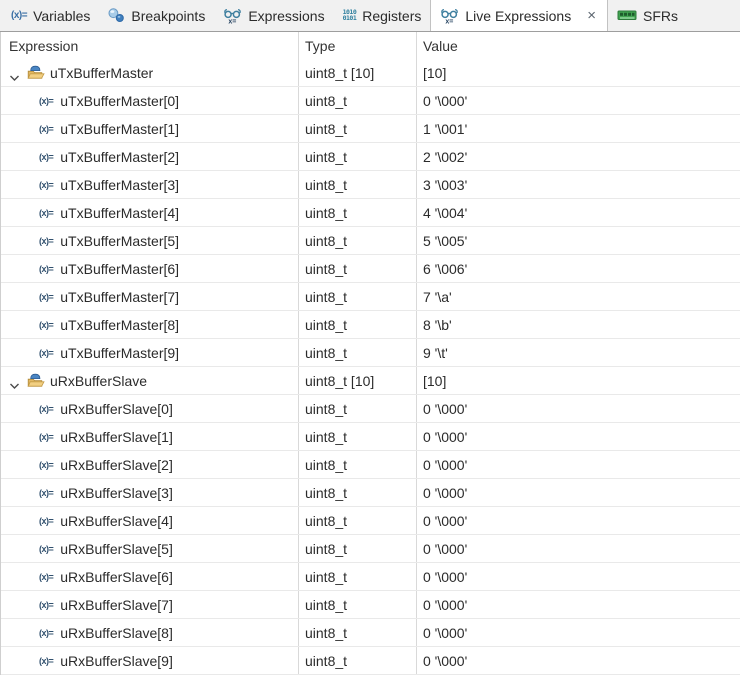 Image resolution: width=740 pixels, height=675 pixels. What do you see at coordinates (99, 380) in the screenshot?
I see `expression-label: uRxBufferSlave` at bounding box center [99, 380].